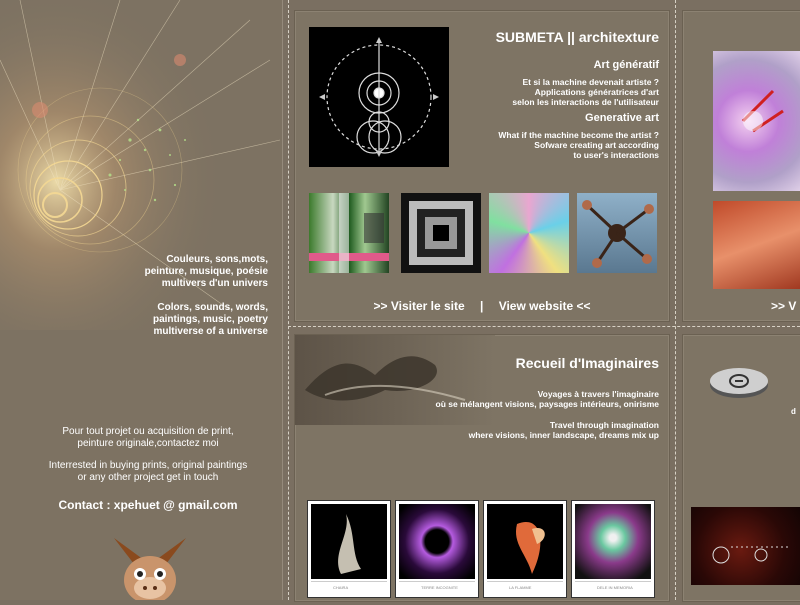 The image size is (800, 605). Describe the element at coordinates (545, 306) in the screenshot. I see `view-website-link: View website <<` at that location.